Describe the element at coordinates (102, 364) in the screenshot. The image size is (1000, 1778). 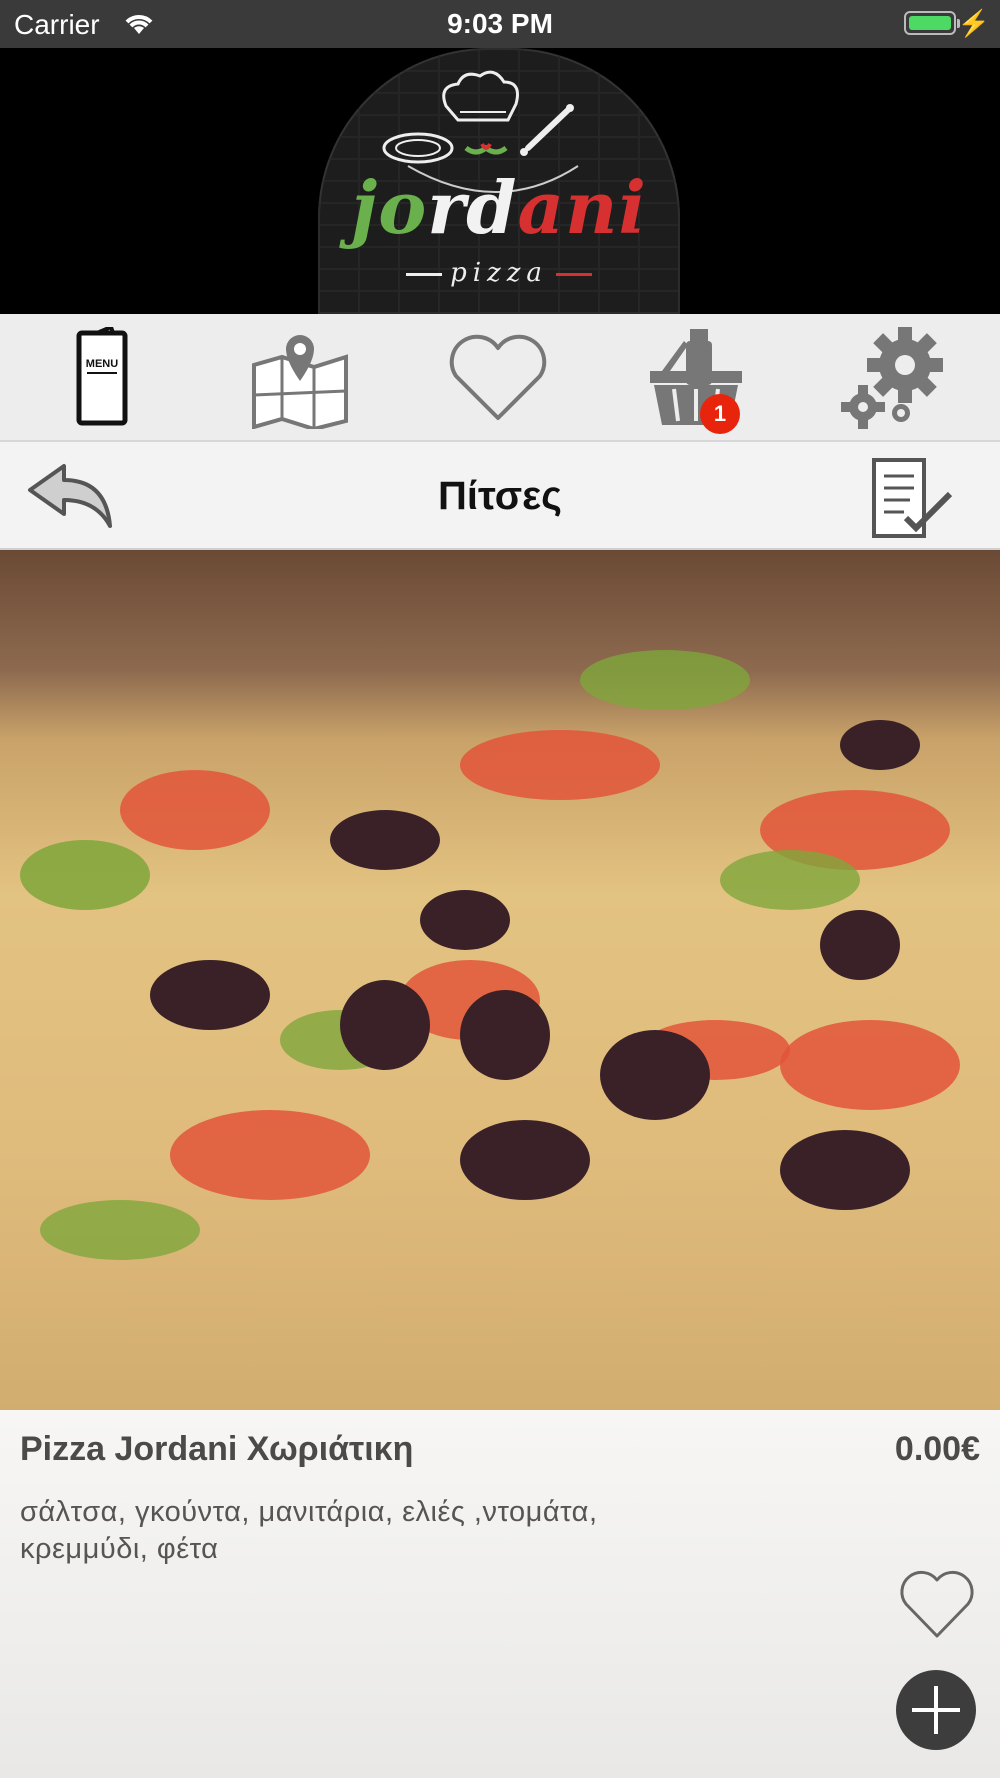
I see `svg-text: MENU` at that location.